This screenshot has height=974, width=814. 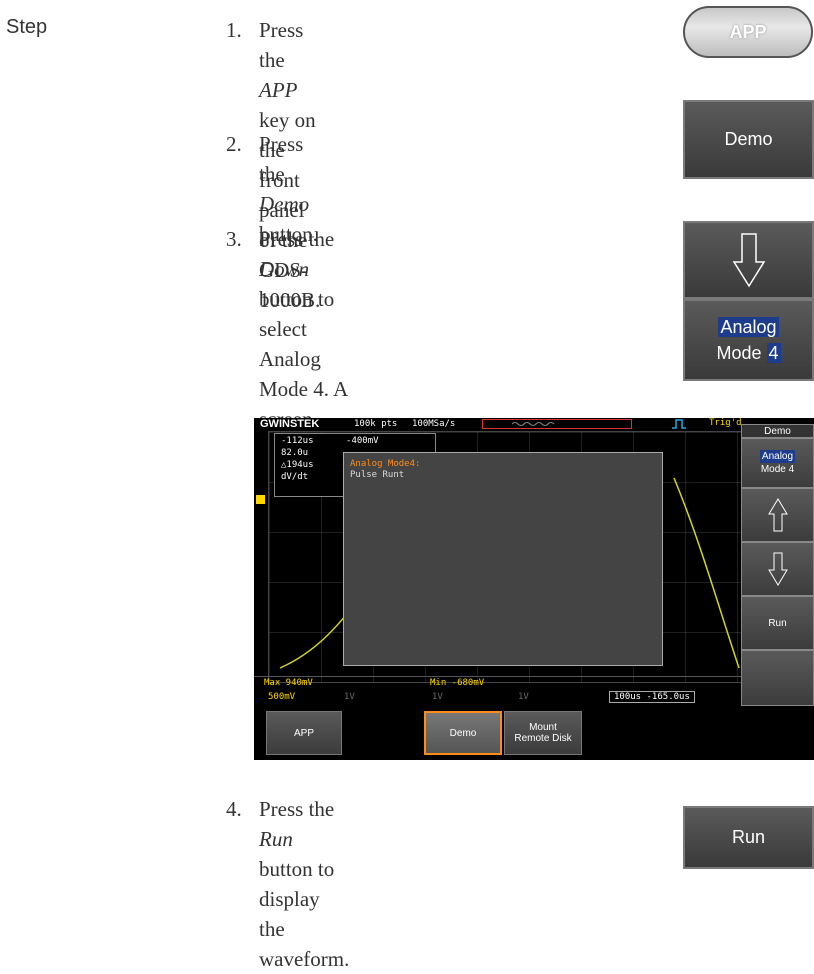 I want to click on side-menu-down, so click(x=777, y=569).